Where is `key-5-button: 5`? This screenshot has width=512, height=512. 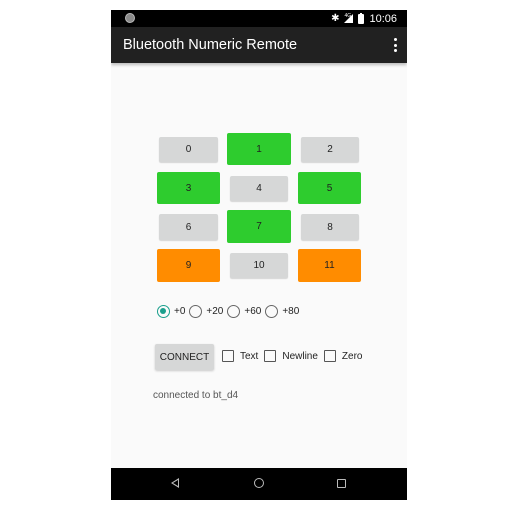
key-5-button: 5 is located at coordinates (329, 188).